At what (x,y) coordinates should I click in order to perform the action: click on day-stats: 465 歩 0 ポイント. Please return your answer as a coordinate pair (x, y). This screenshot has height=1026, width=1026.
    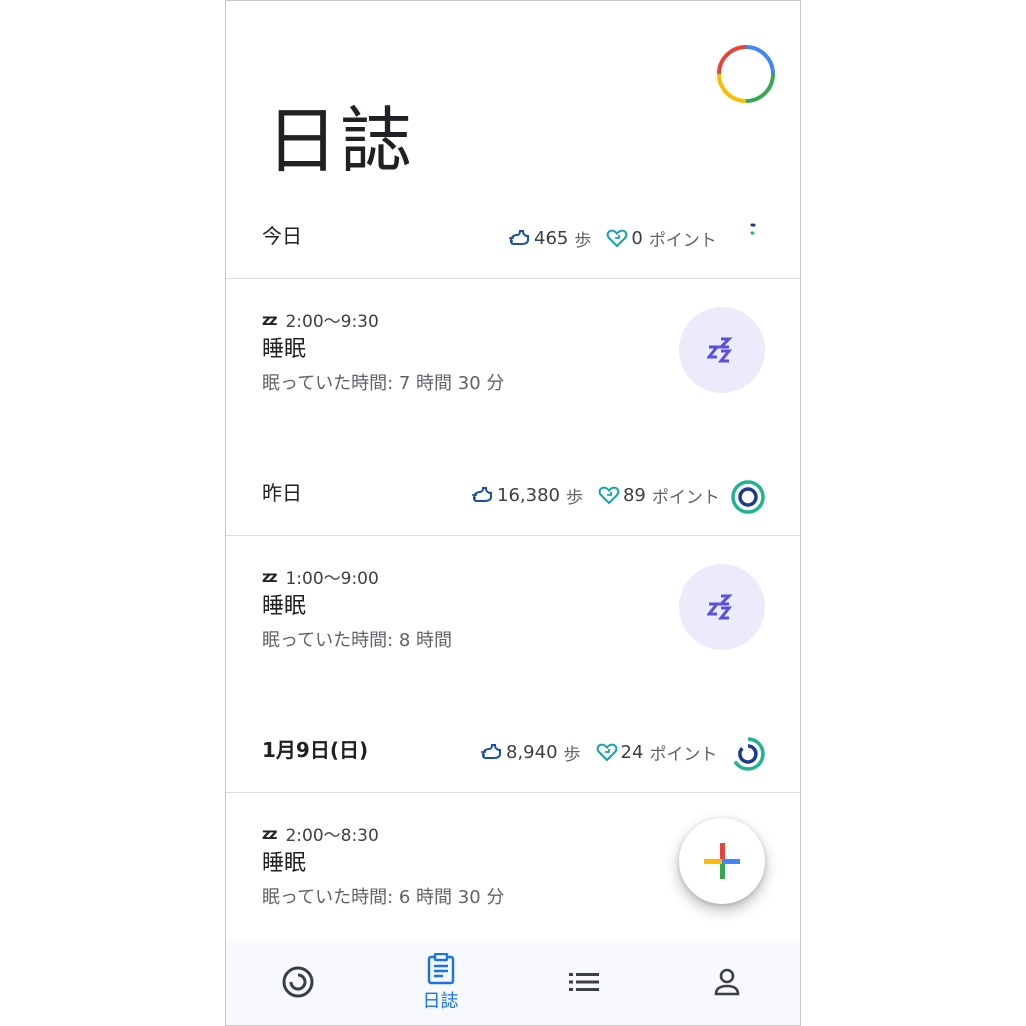
    Looking at the image, I should click on (612, 238).